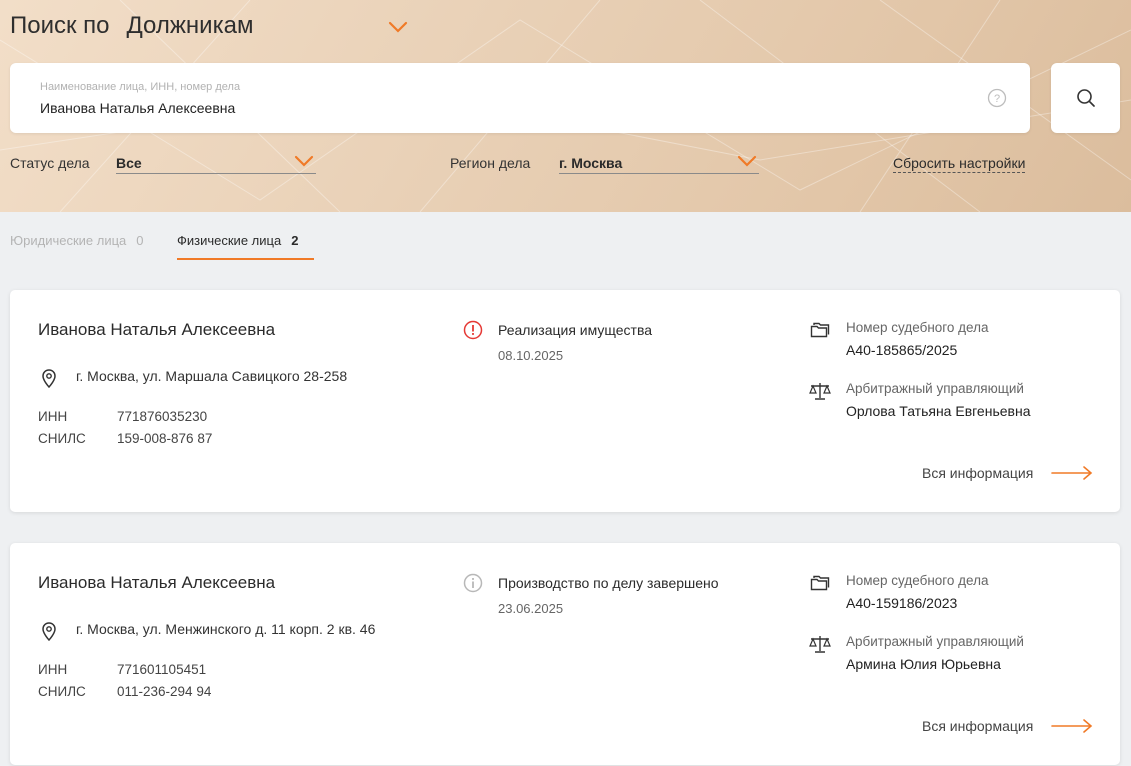 Image resolution: width=1131 pixels, height=766 pixels. I want to click on tab-individuals: Физические лица 2, so click(245, 246).